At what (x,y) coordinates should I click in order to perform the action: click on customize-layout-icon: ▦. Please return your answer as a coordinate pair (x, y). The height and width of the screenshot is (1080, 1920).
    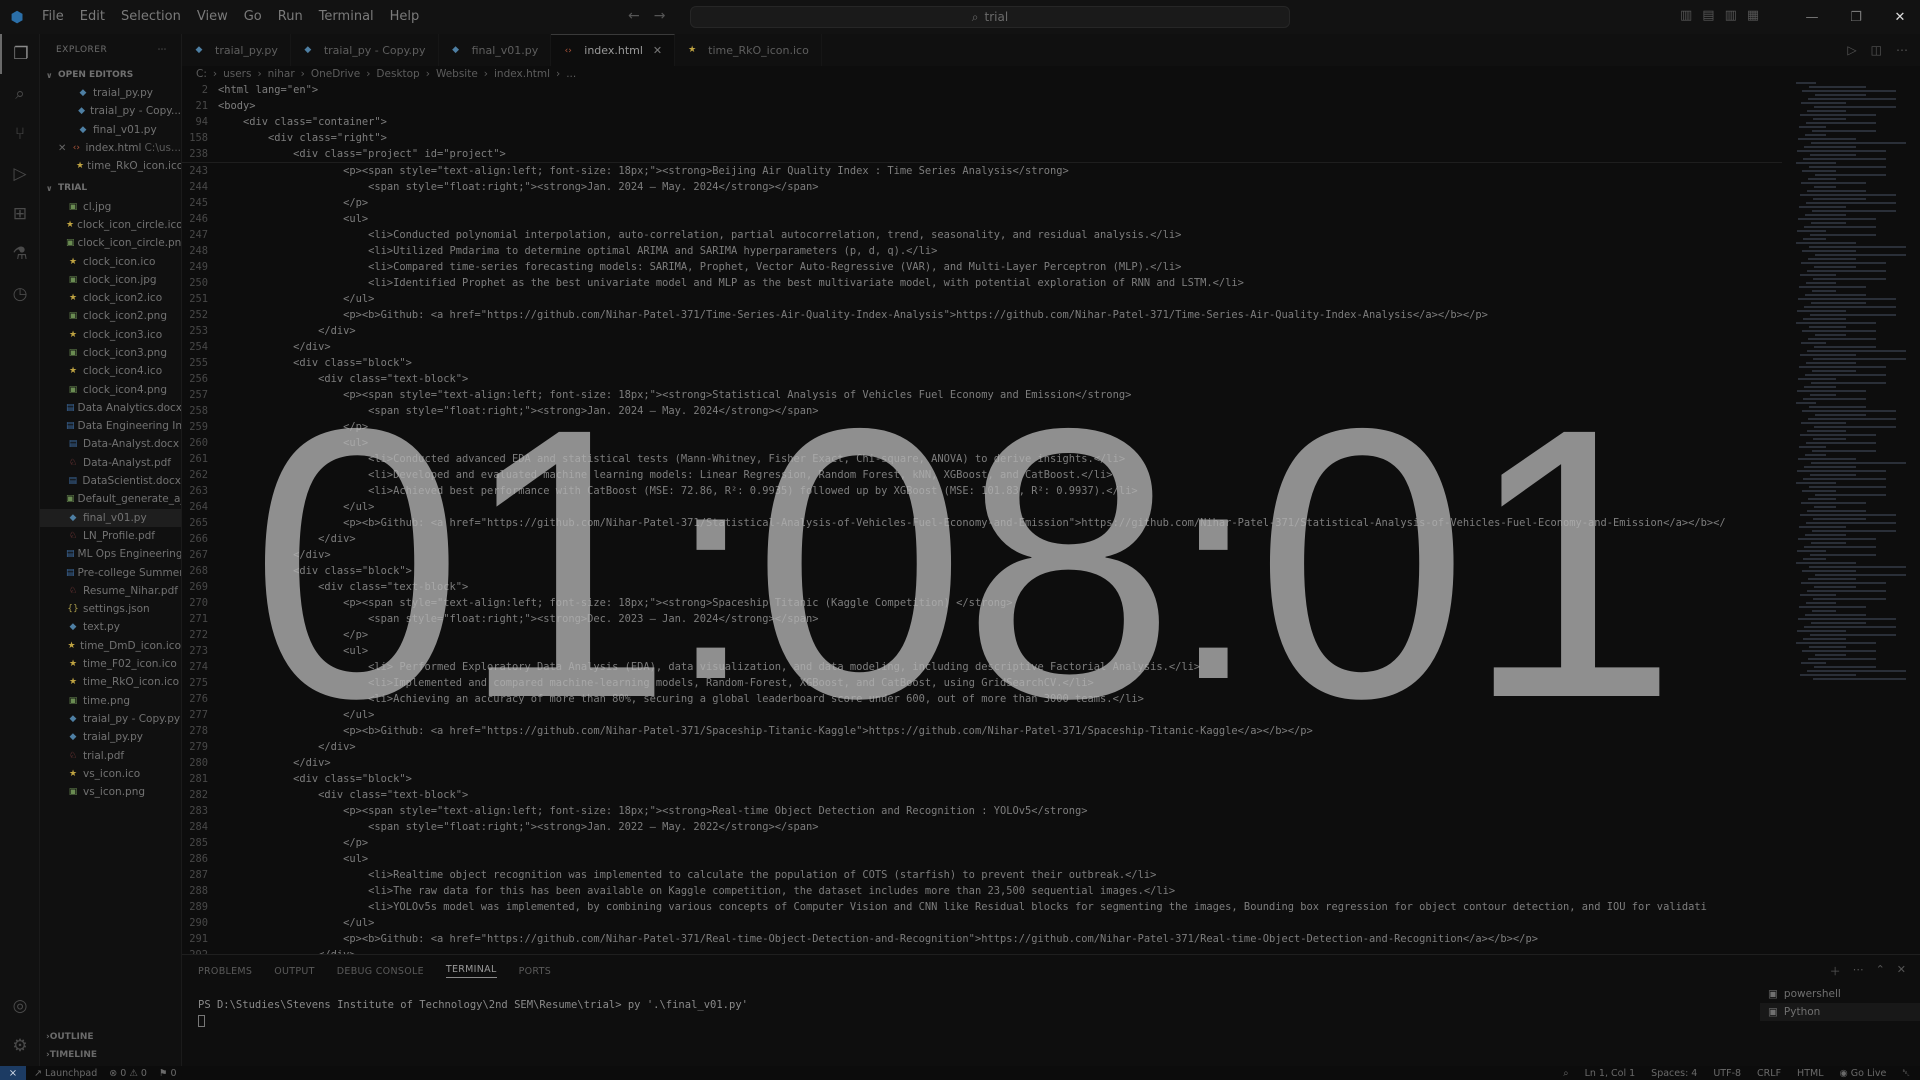
    Looking at the image, I should click on (1753, 15).